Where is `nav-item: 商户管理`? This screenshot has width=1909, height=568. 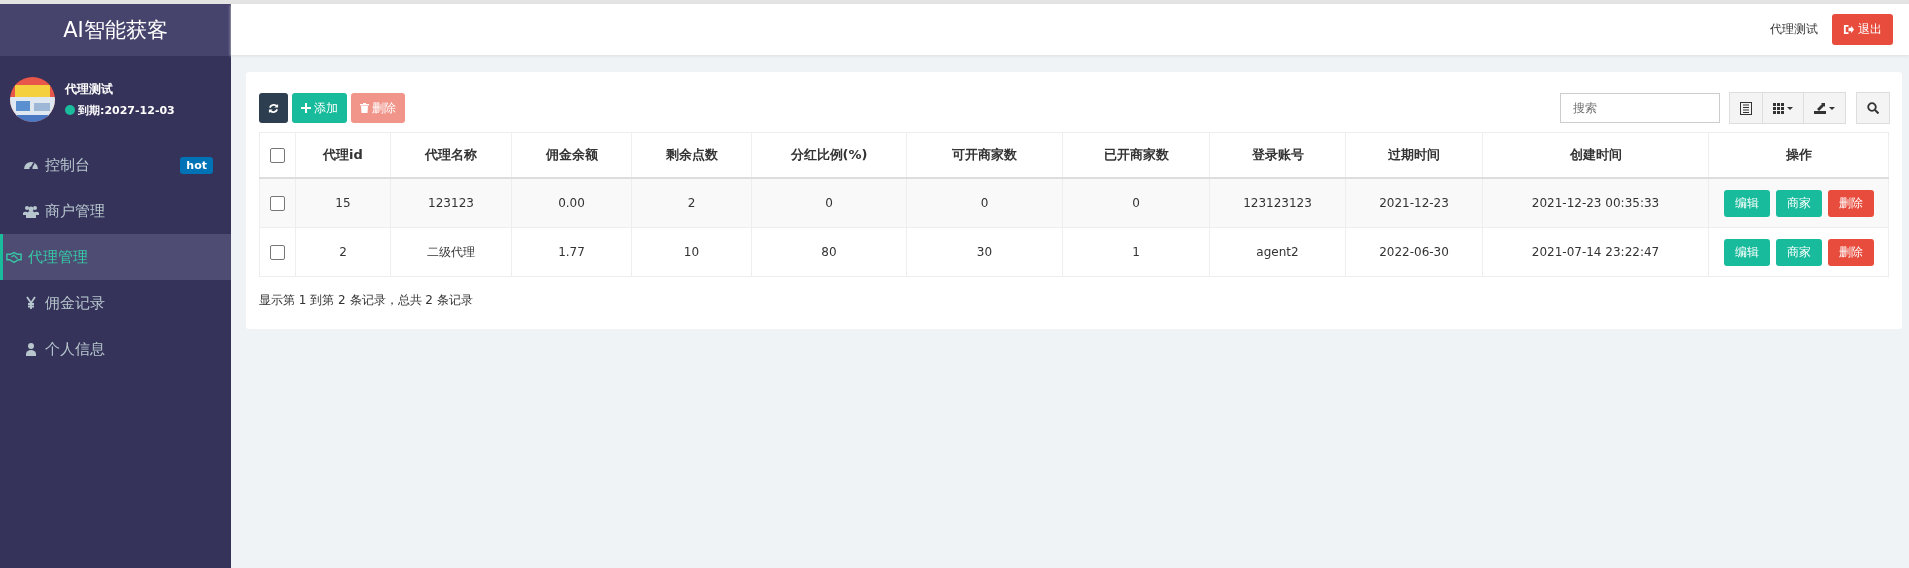 nav-item: 商户管理 is located at coordinates (115, 211).